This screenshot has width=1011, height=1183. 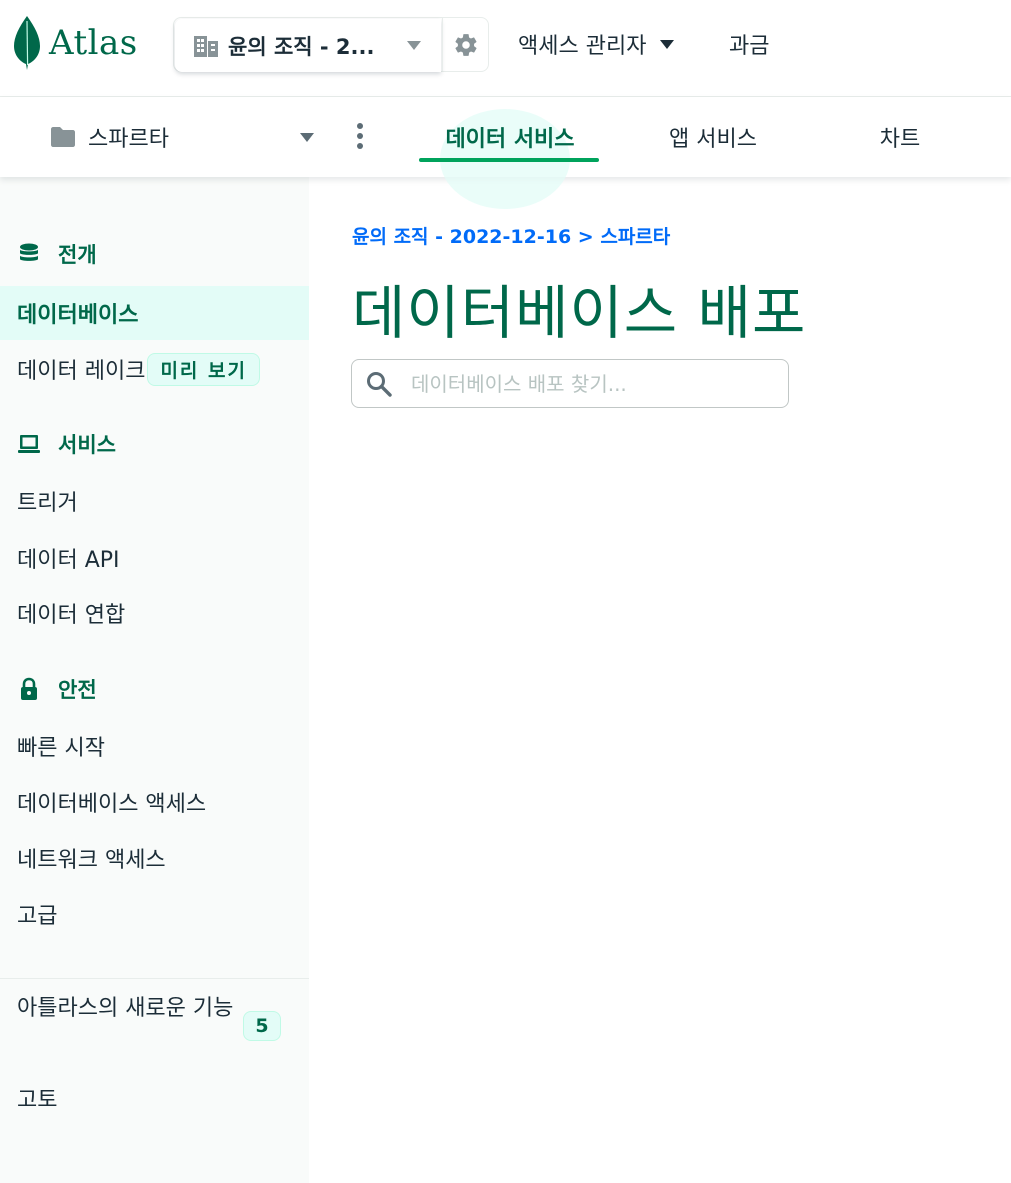 I want to click on sidebar-item-network-access: 네트워크 액세스, so click(x=154, y=858).